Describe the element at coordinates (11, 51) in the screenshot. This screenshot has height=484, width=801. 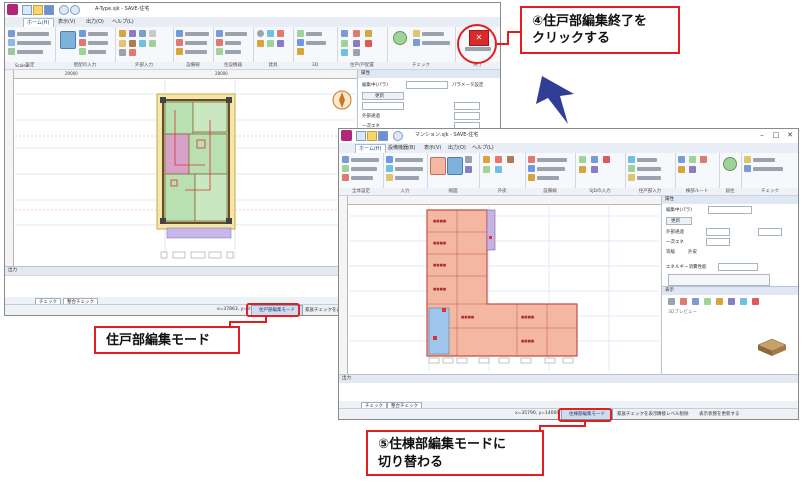
I see `wall-edge-icon` at that location.